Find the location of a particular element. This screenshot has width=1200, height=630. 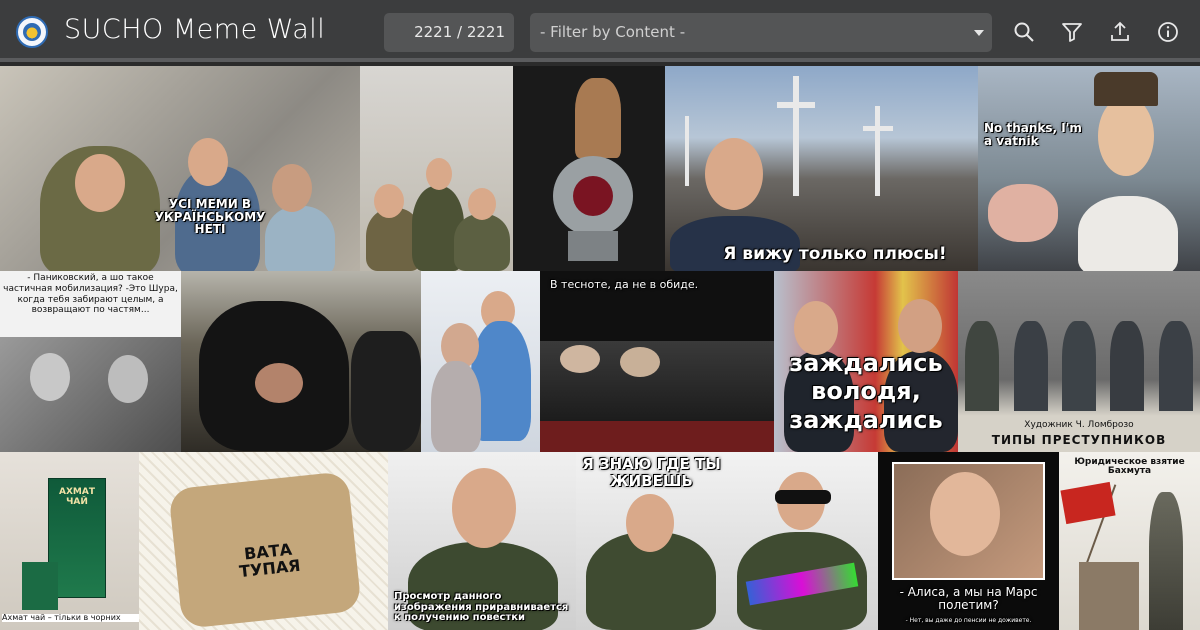

tile-zazhdalis: заждались володя, заждались is located at coordinates (866, 361).